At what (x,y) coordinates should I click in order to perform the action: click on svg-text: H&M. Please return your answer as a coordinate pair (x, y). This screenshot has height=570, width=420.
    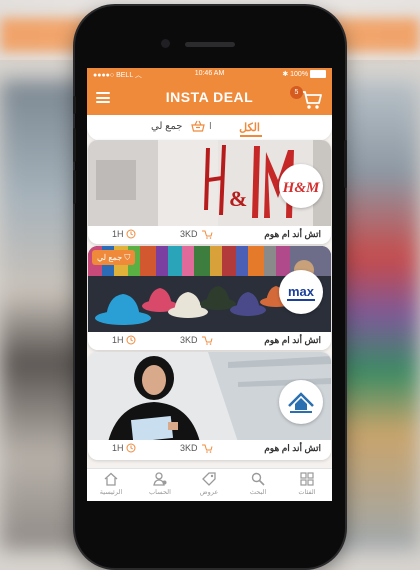
    Looking at the image, I should click on (301, 188).